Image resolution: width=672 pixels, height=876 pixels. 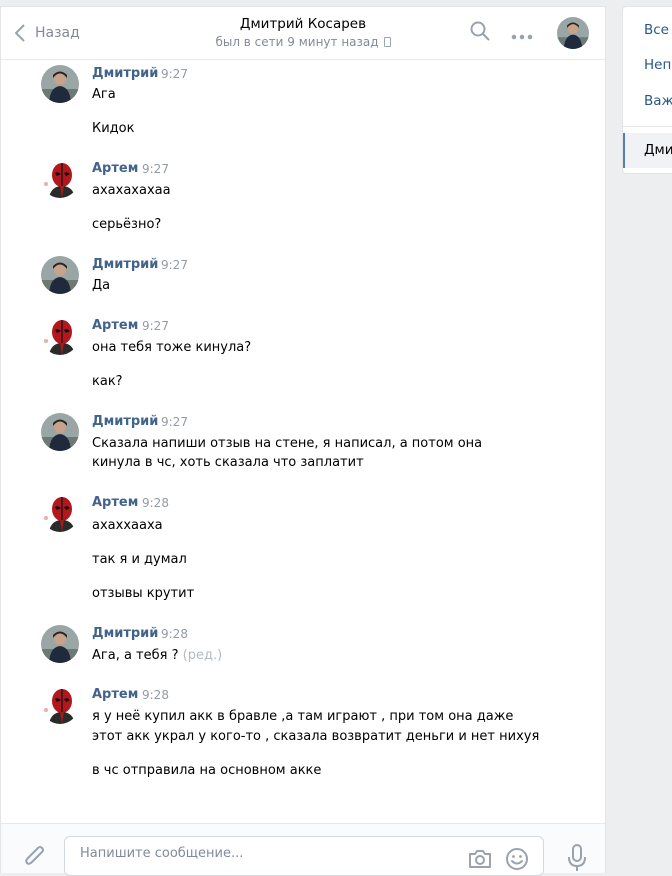 I want to click on edited-label: (ред.), so click(x=203, y=655).